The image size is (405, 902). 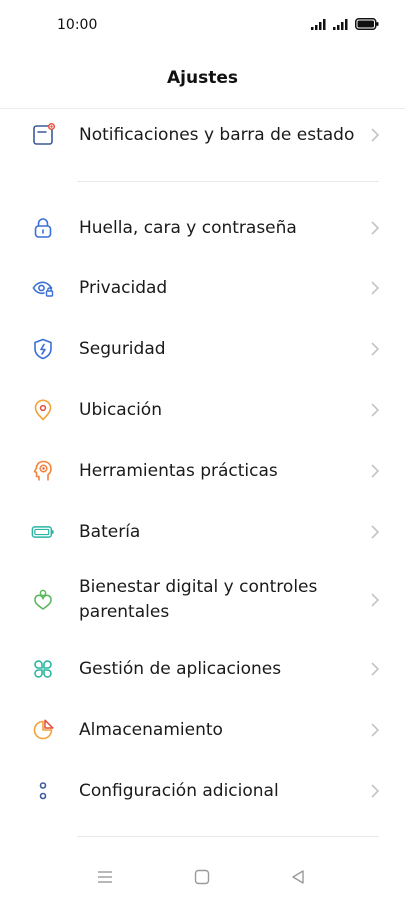 I want to click on privacy-eye-icon, so click(x=43, y=288).